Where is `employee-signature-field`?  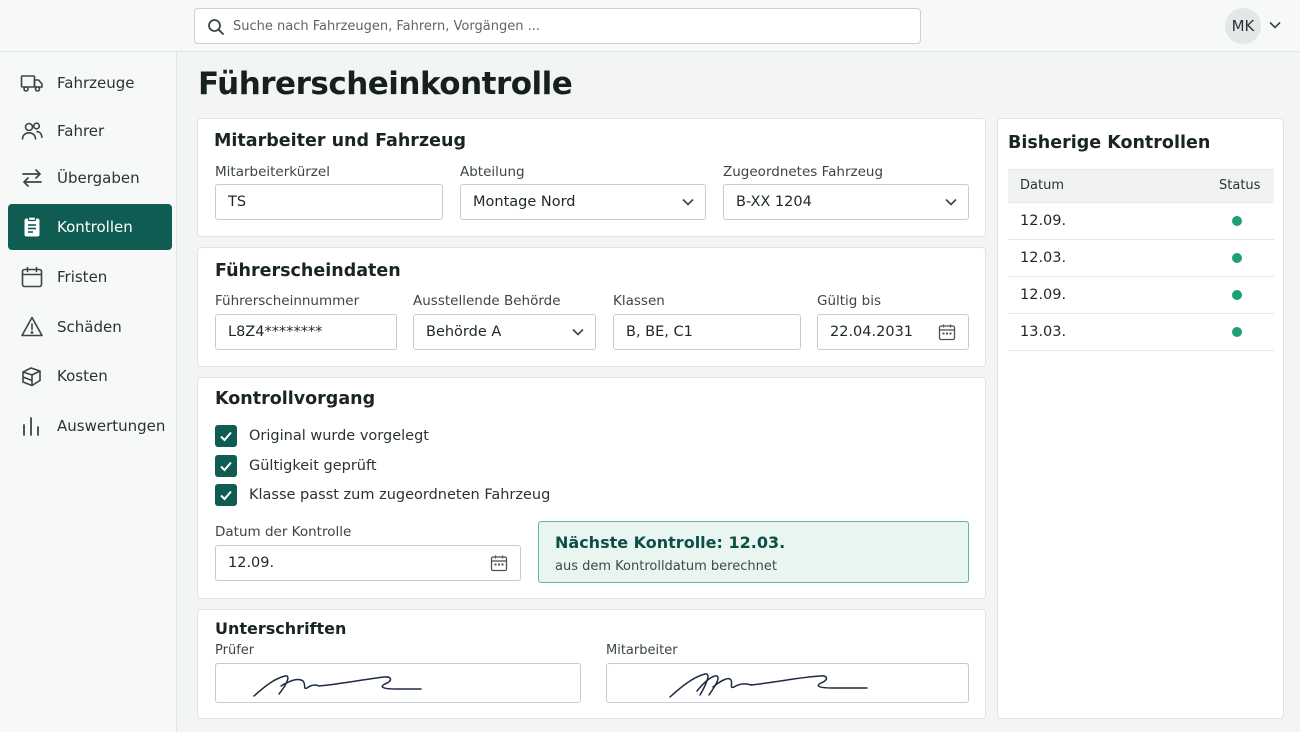
employee-signature-field is located at coordinates (787, 683).